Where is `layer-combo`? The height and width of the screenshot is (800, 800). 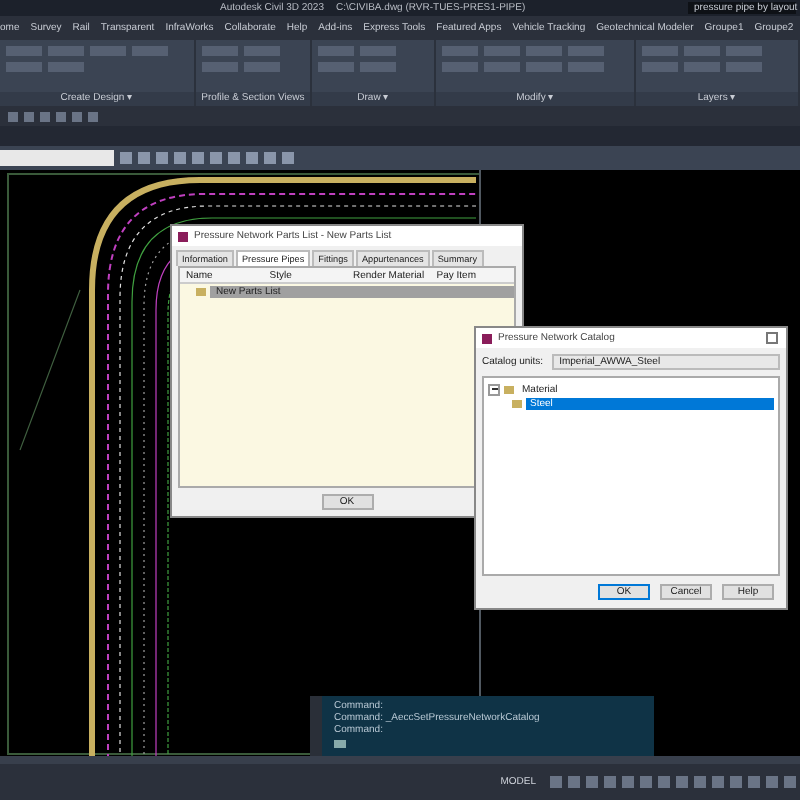
layer-combo is located at coordinates (57, 158).